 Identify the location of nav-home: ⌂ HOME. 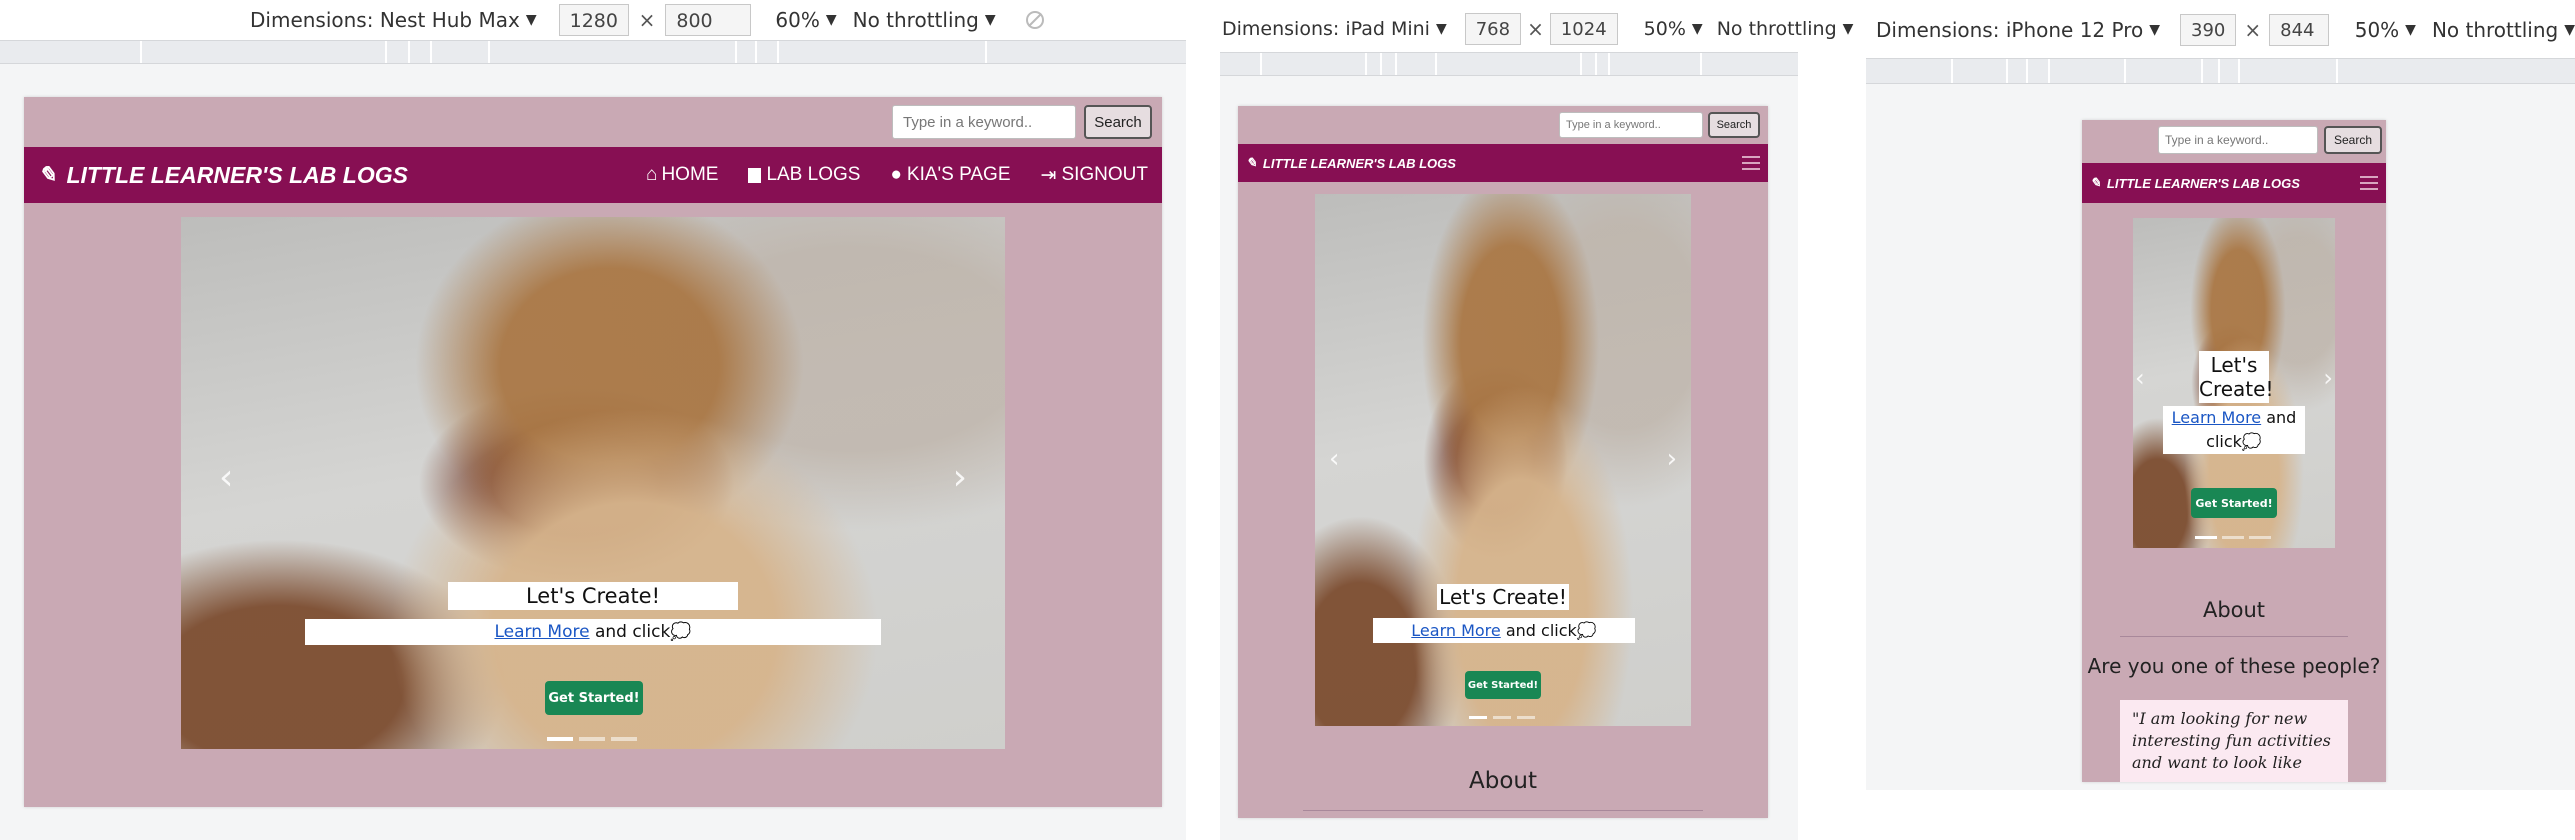
(682, 175).